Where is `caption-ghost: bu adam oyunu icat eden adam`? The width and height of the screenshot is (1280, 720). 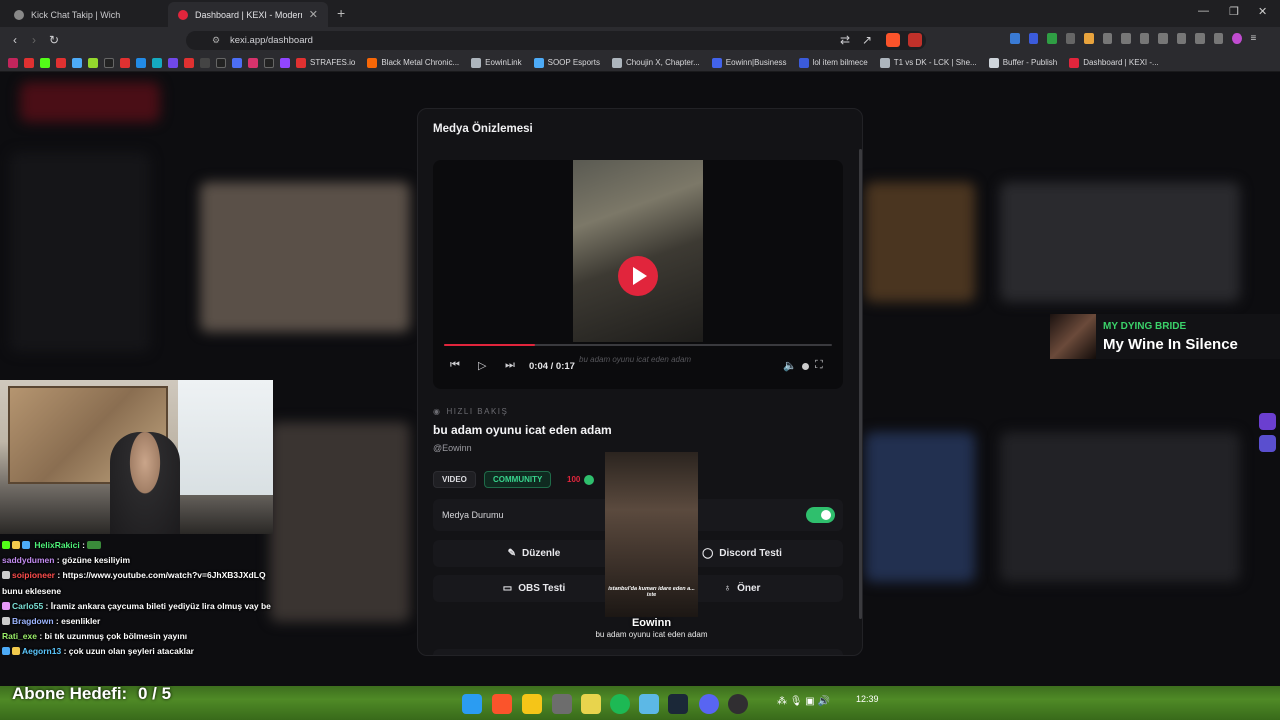
caption-ghost: bu adam oyunu icat eden adam is located at coordinates (635, 359).